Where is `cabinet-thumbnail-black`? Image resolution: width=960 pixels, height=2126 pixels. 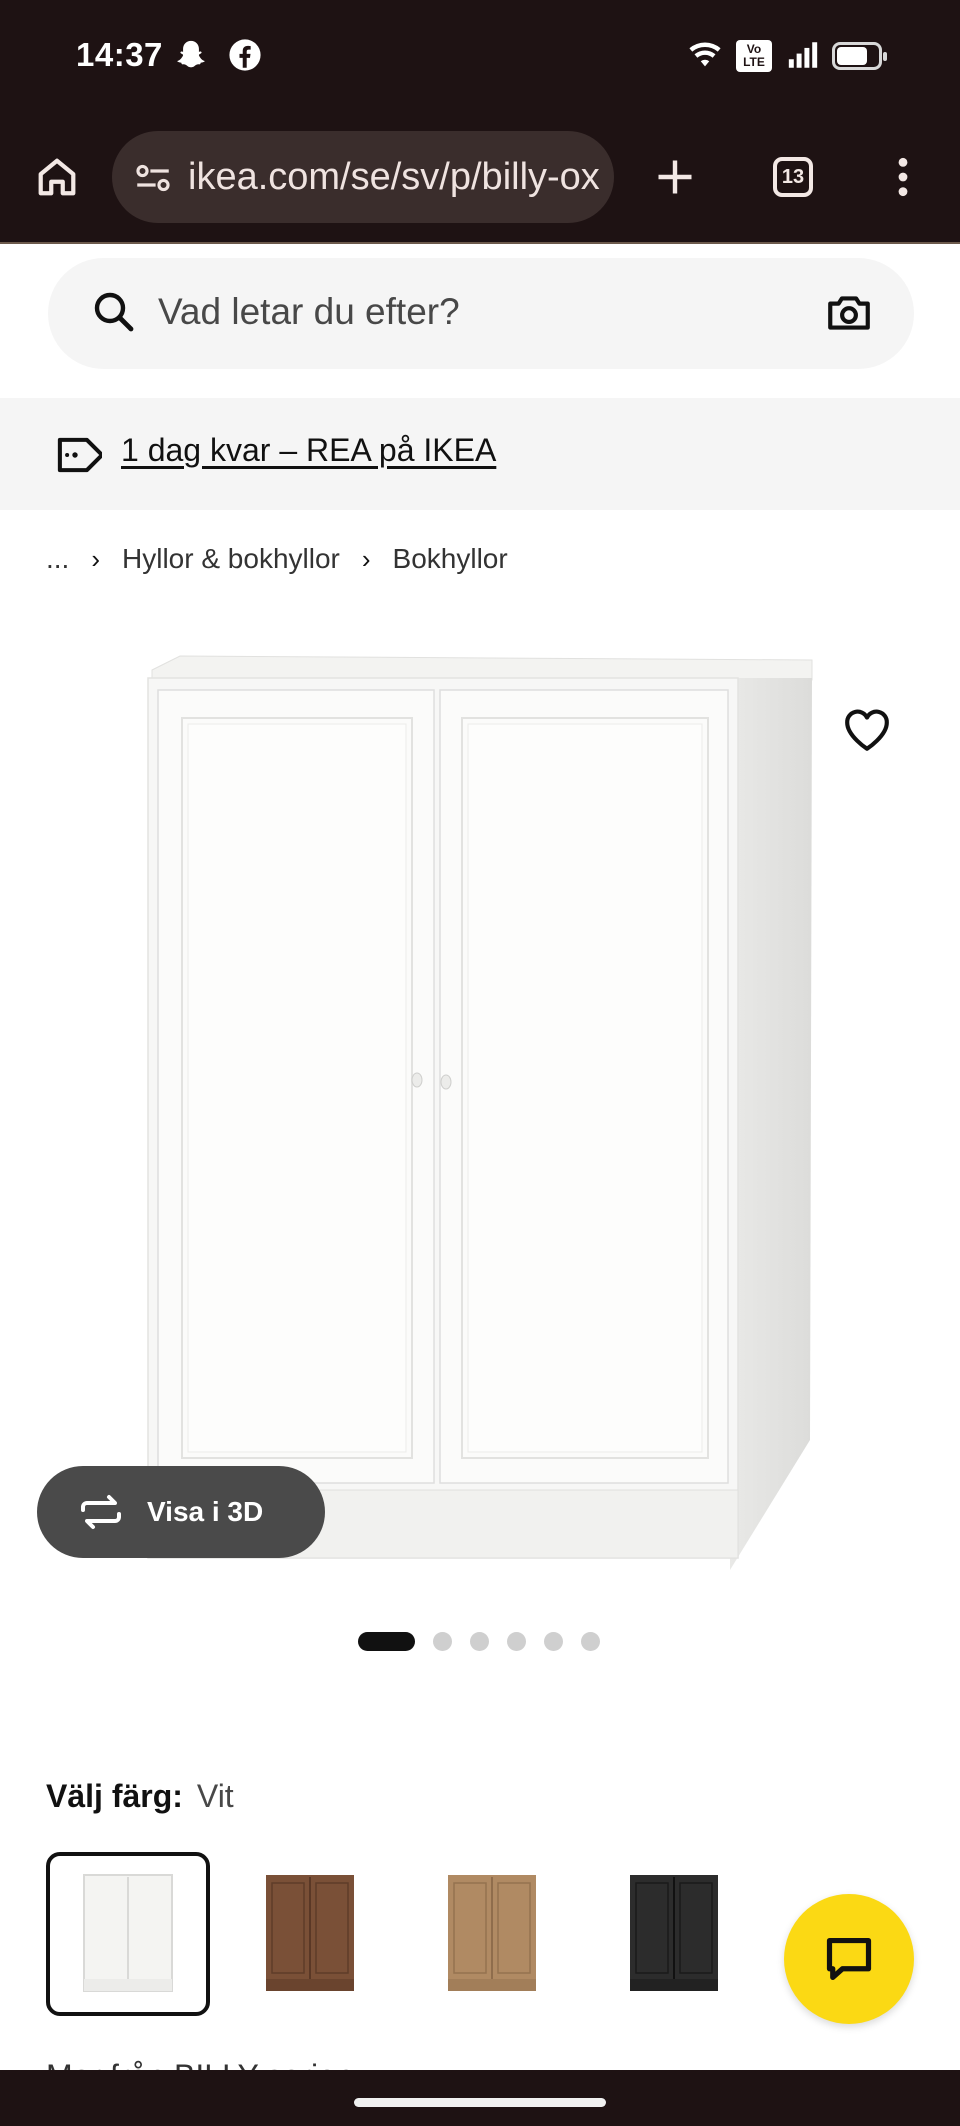 cabinet-thumbnail-black is located at coordinates (674, 1933).